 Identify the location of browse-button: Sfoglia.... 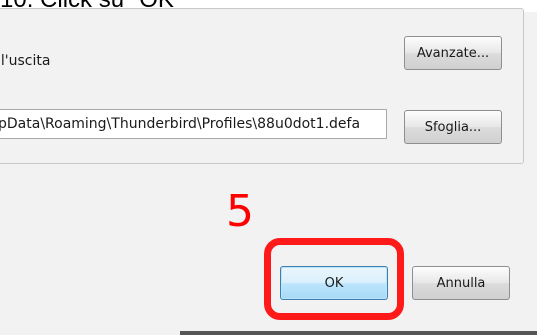
(453, 127).